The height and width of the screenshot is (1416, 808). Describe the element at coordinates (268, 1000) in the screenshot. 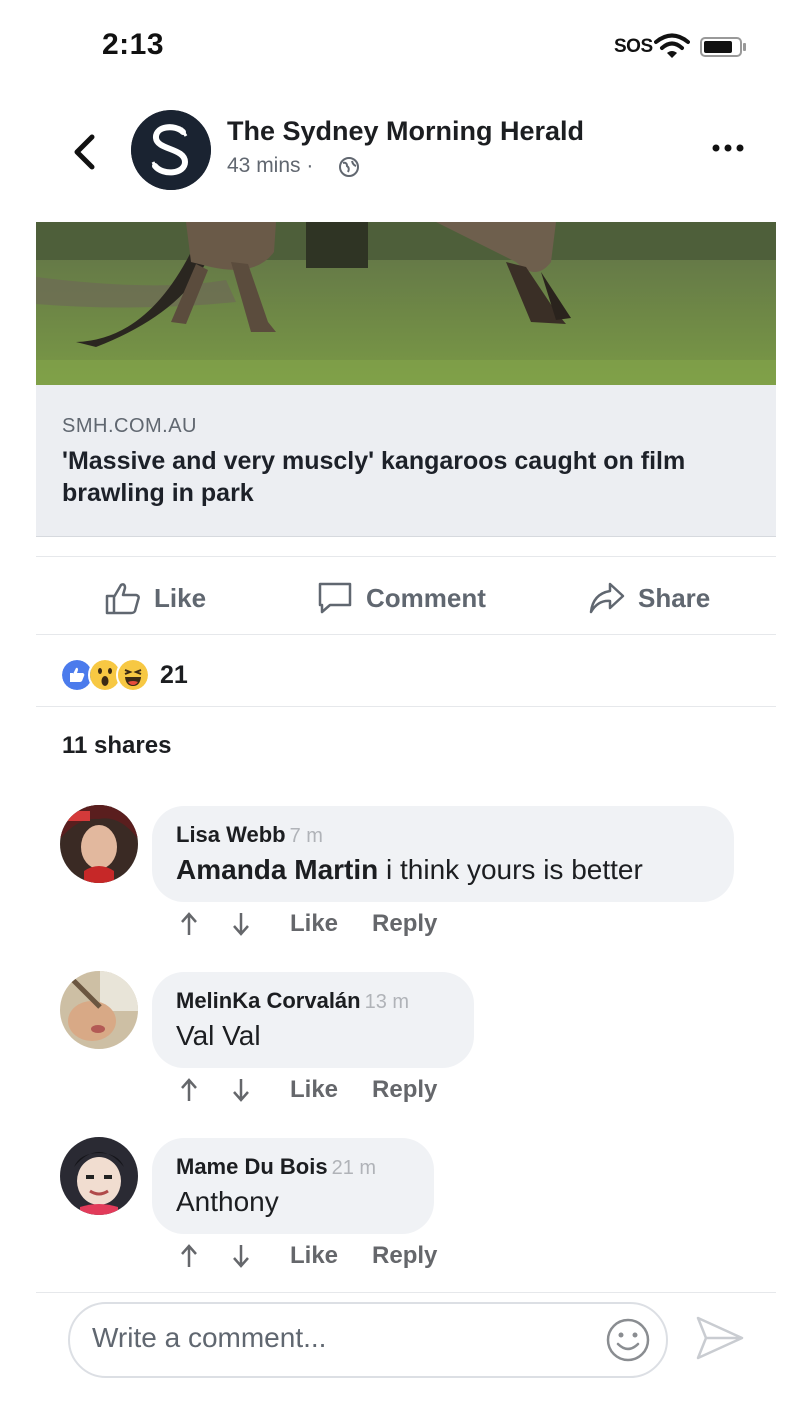

I see `comment-author: MelinKa Corvalán` at that location.